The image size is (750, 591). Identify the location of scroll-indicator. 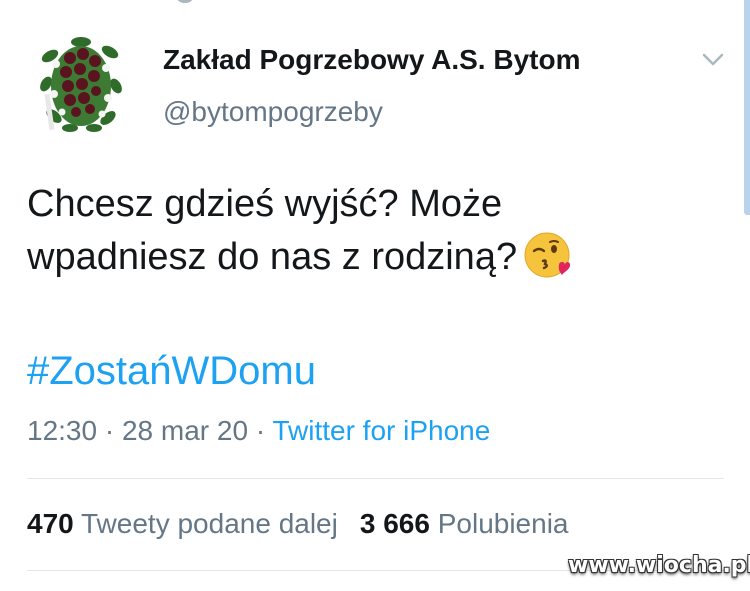
(747, 107).